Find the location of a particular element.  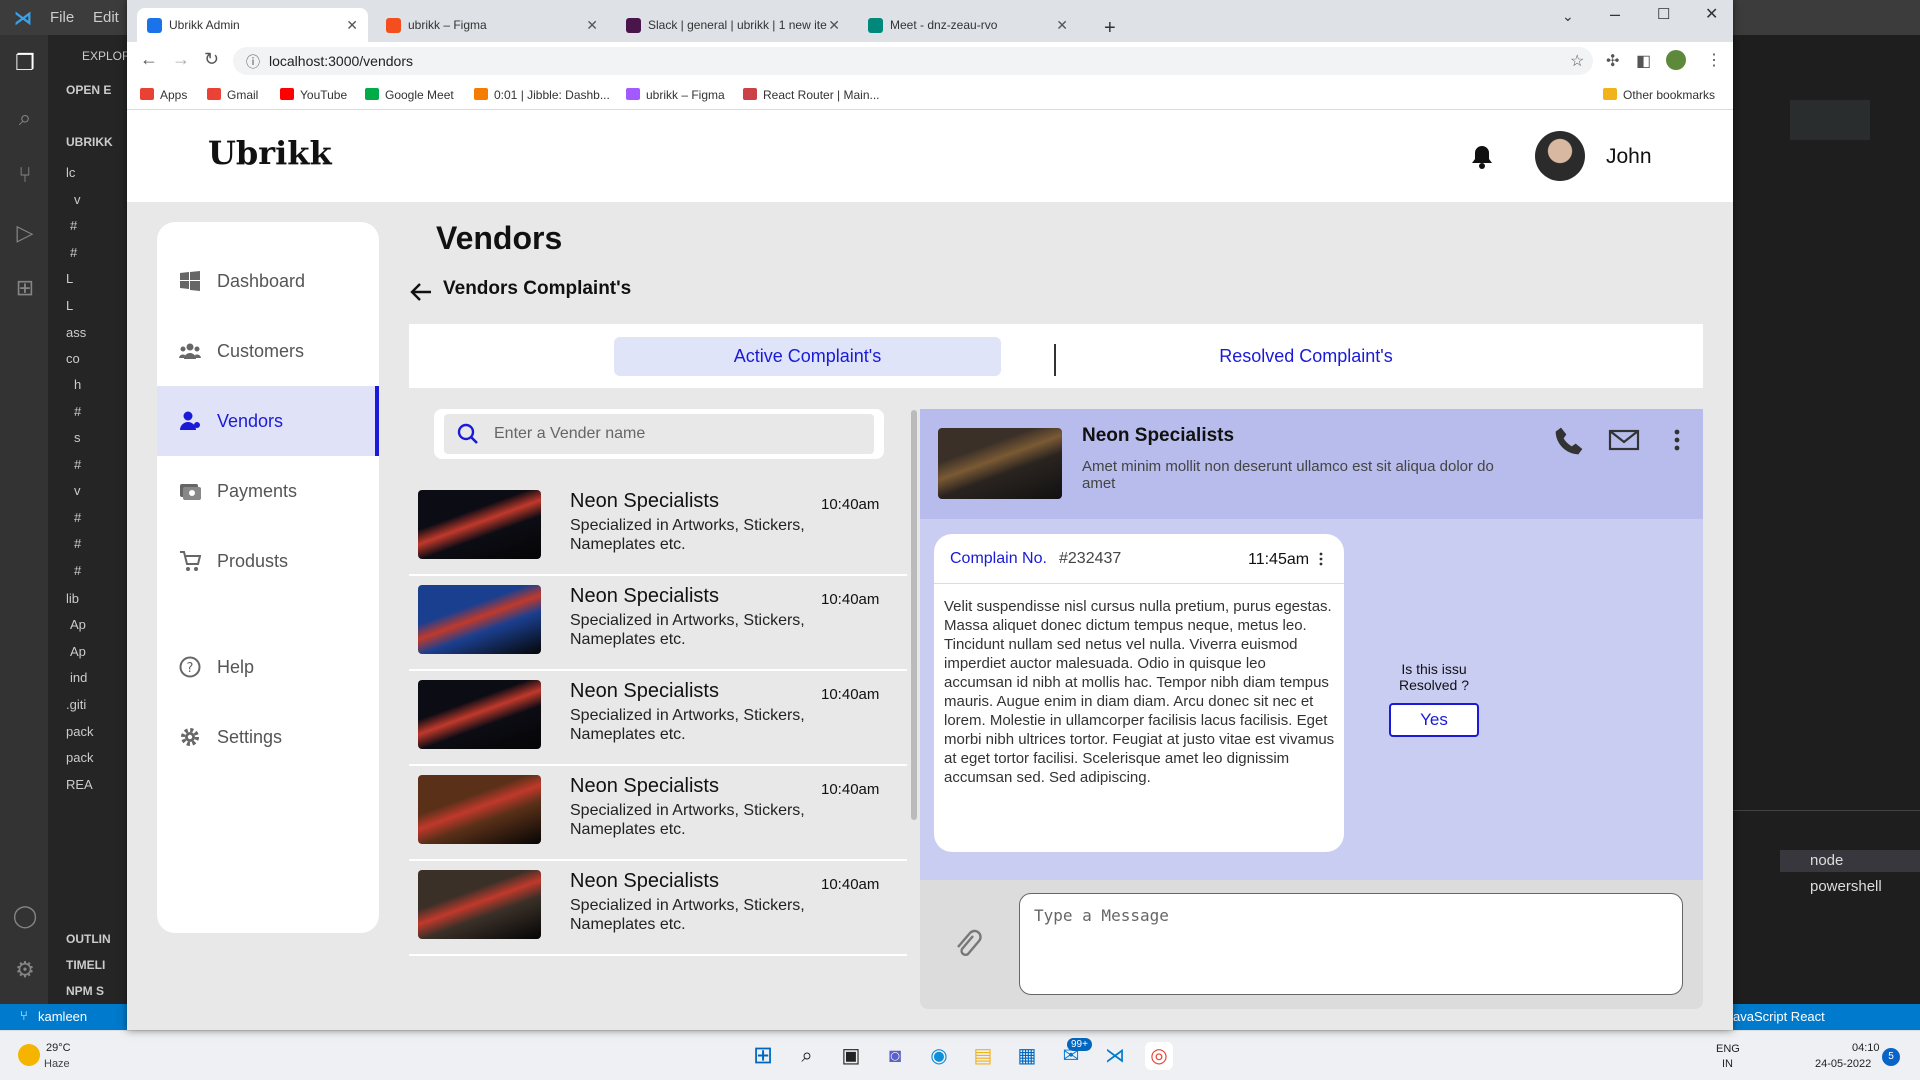

ms-store-icon: ▦ is located at coordinates (1027, 1056).